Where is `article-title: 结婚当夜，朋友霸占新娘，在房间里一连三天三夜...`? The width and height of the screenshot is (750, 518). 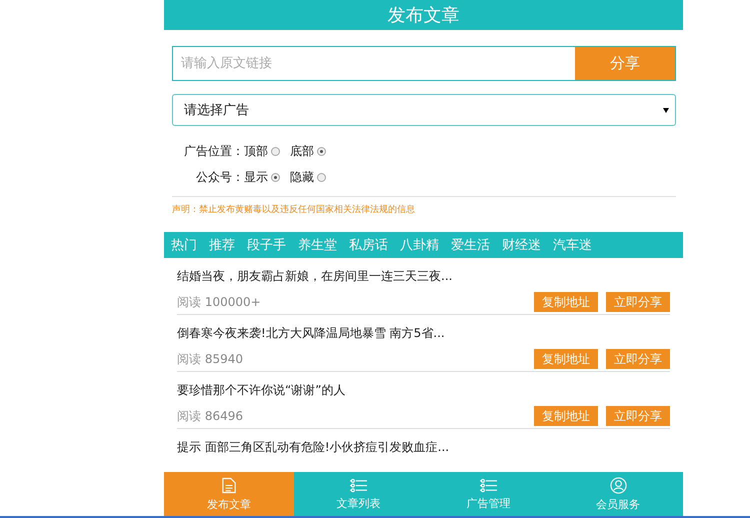
article-title: 结婚当夜，朋友霸占新娘，在房间里一连三天三夜... is located at coordinates (423, 276).